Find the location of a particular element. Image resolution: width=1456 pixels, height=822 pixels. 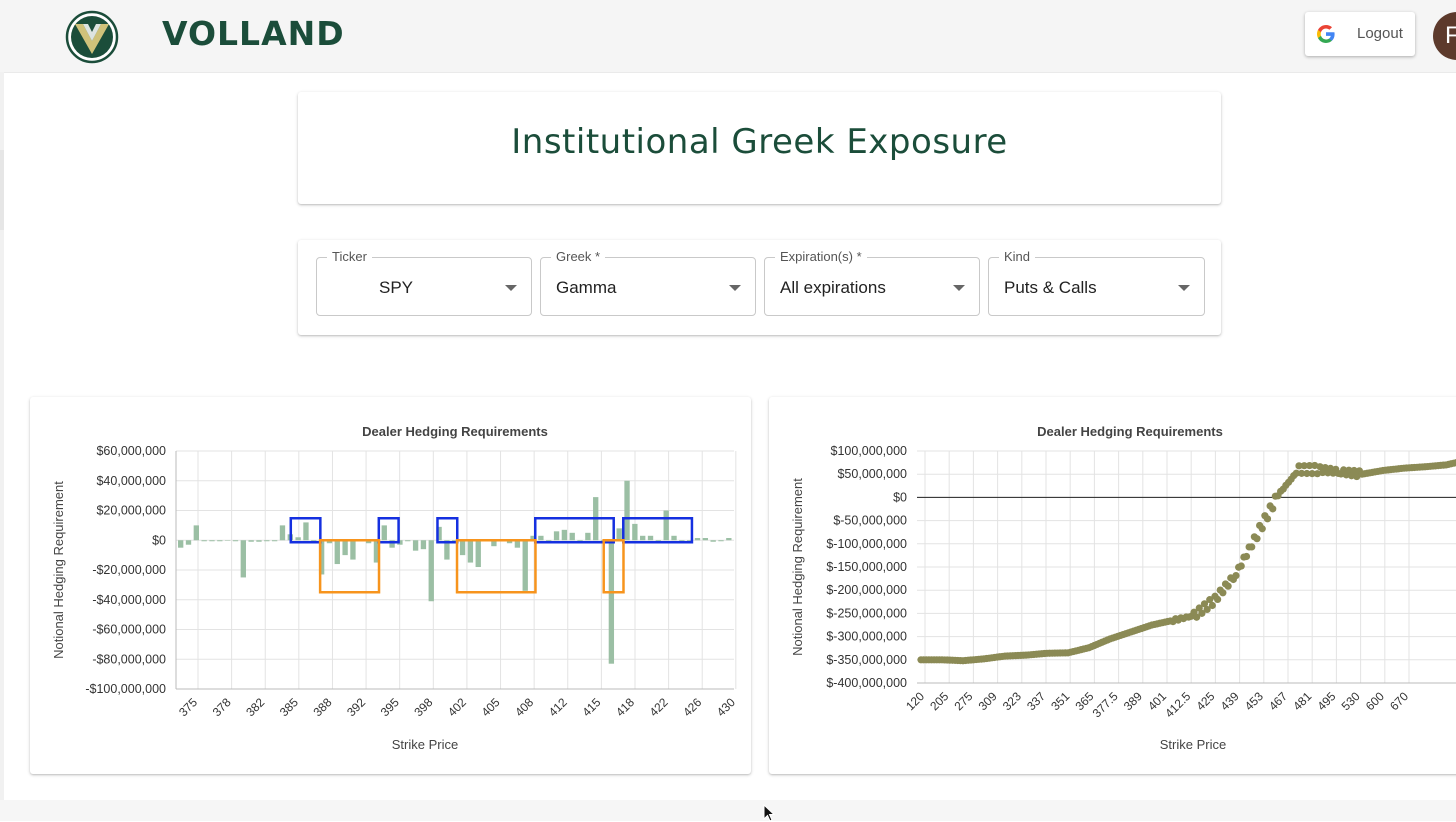

x-tick-label: 377.5 is located at coordinates (1105, 704).